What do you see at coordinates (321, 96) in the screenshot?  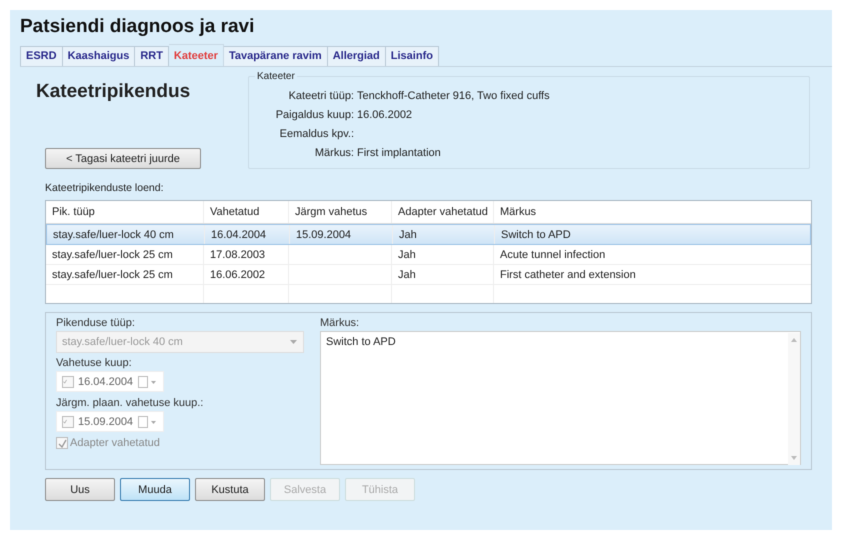 I see `field-label: Kateetri tüüp:` at bounding box center [321, 96].